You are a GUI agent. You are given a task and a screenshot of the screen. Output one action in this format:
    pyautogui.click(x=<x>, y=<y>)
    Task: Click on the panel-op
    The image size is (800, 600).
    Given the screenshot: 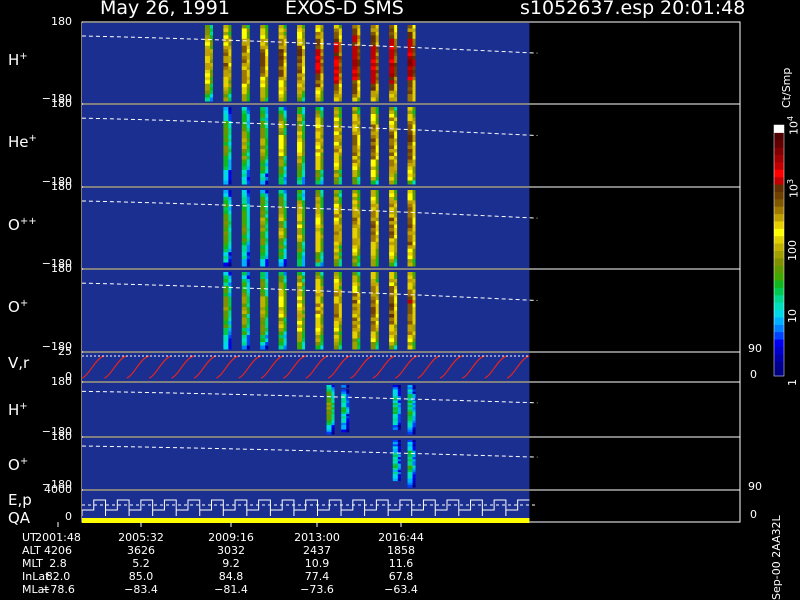 What is the action you would take?
    pyautogui.click(x=411, y=310)
    